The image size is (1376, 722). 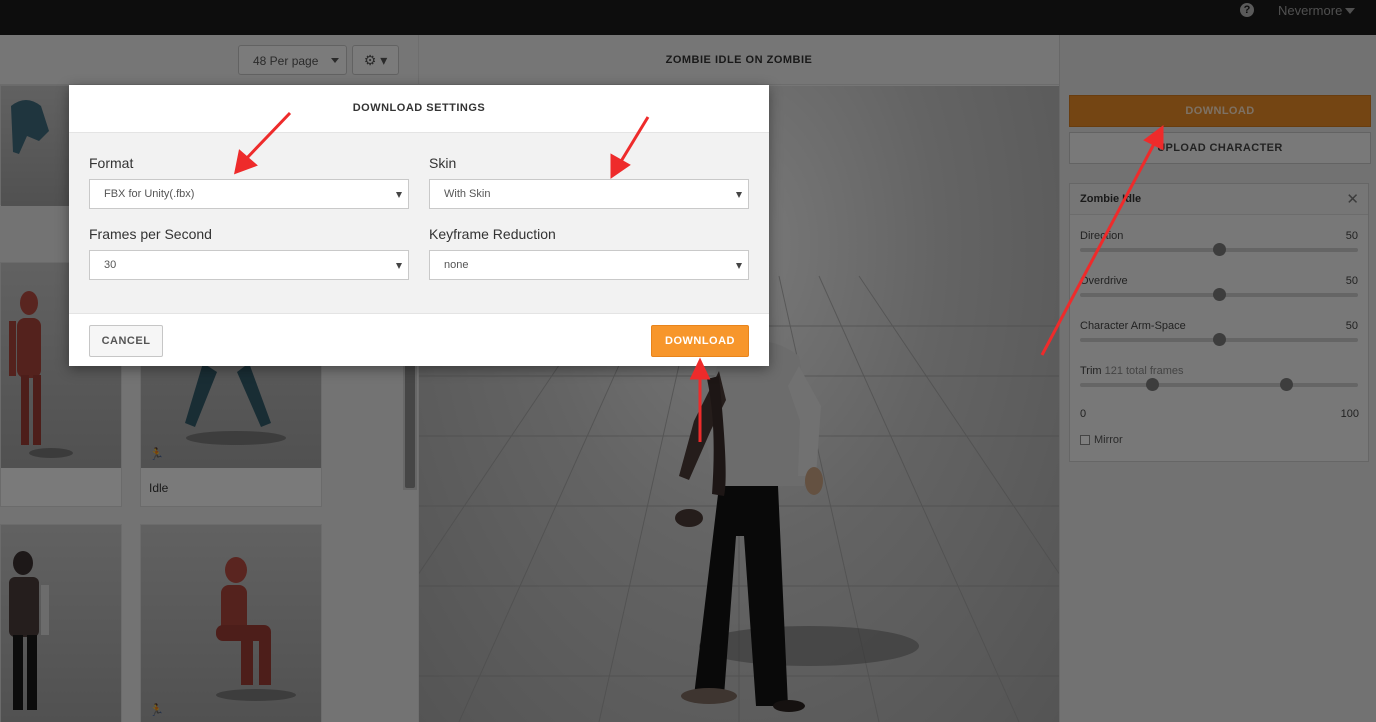 I want to click on format-label: Format, so click(x=111, y=163).